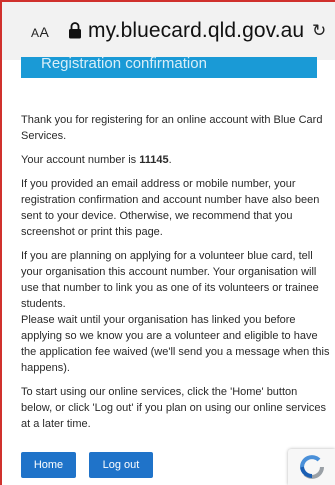 The width and height of the screenshot is (335, 485). I want to click on account-suffix: ., so click(170, 160).